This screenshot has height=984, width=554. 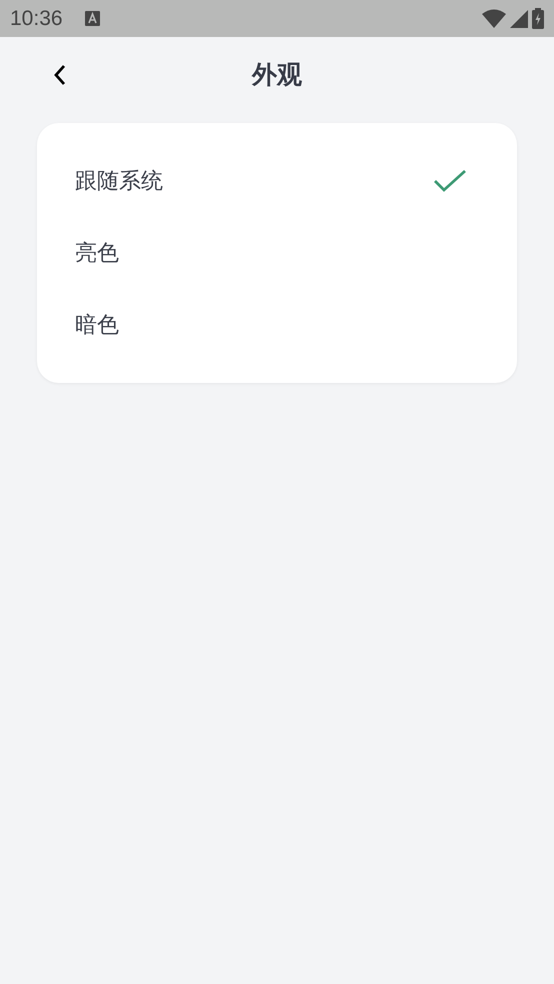 I want to click on theme-option: 暗色, so click(x=277, y=325).